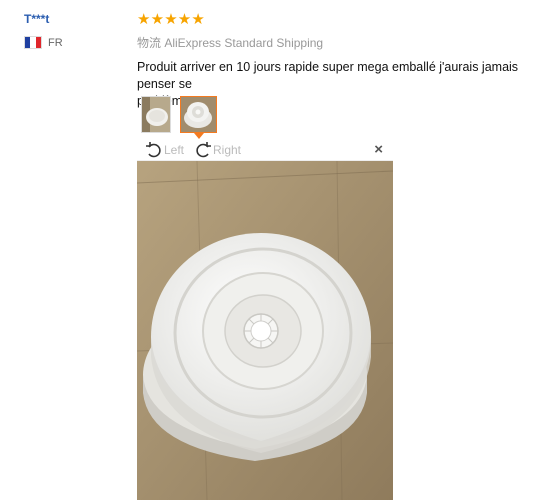 This screenshot has width=556, height=500. What do you see at coordinates (203, 150) in the screenshot?
I see `rotate-right-icon` at bounding box center [203, 150].